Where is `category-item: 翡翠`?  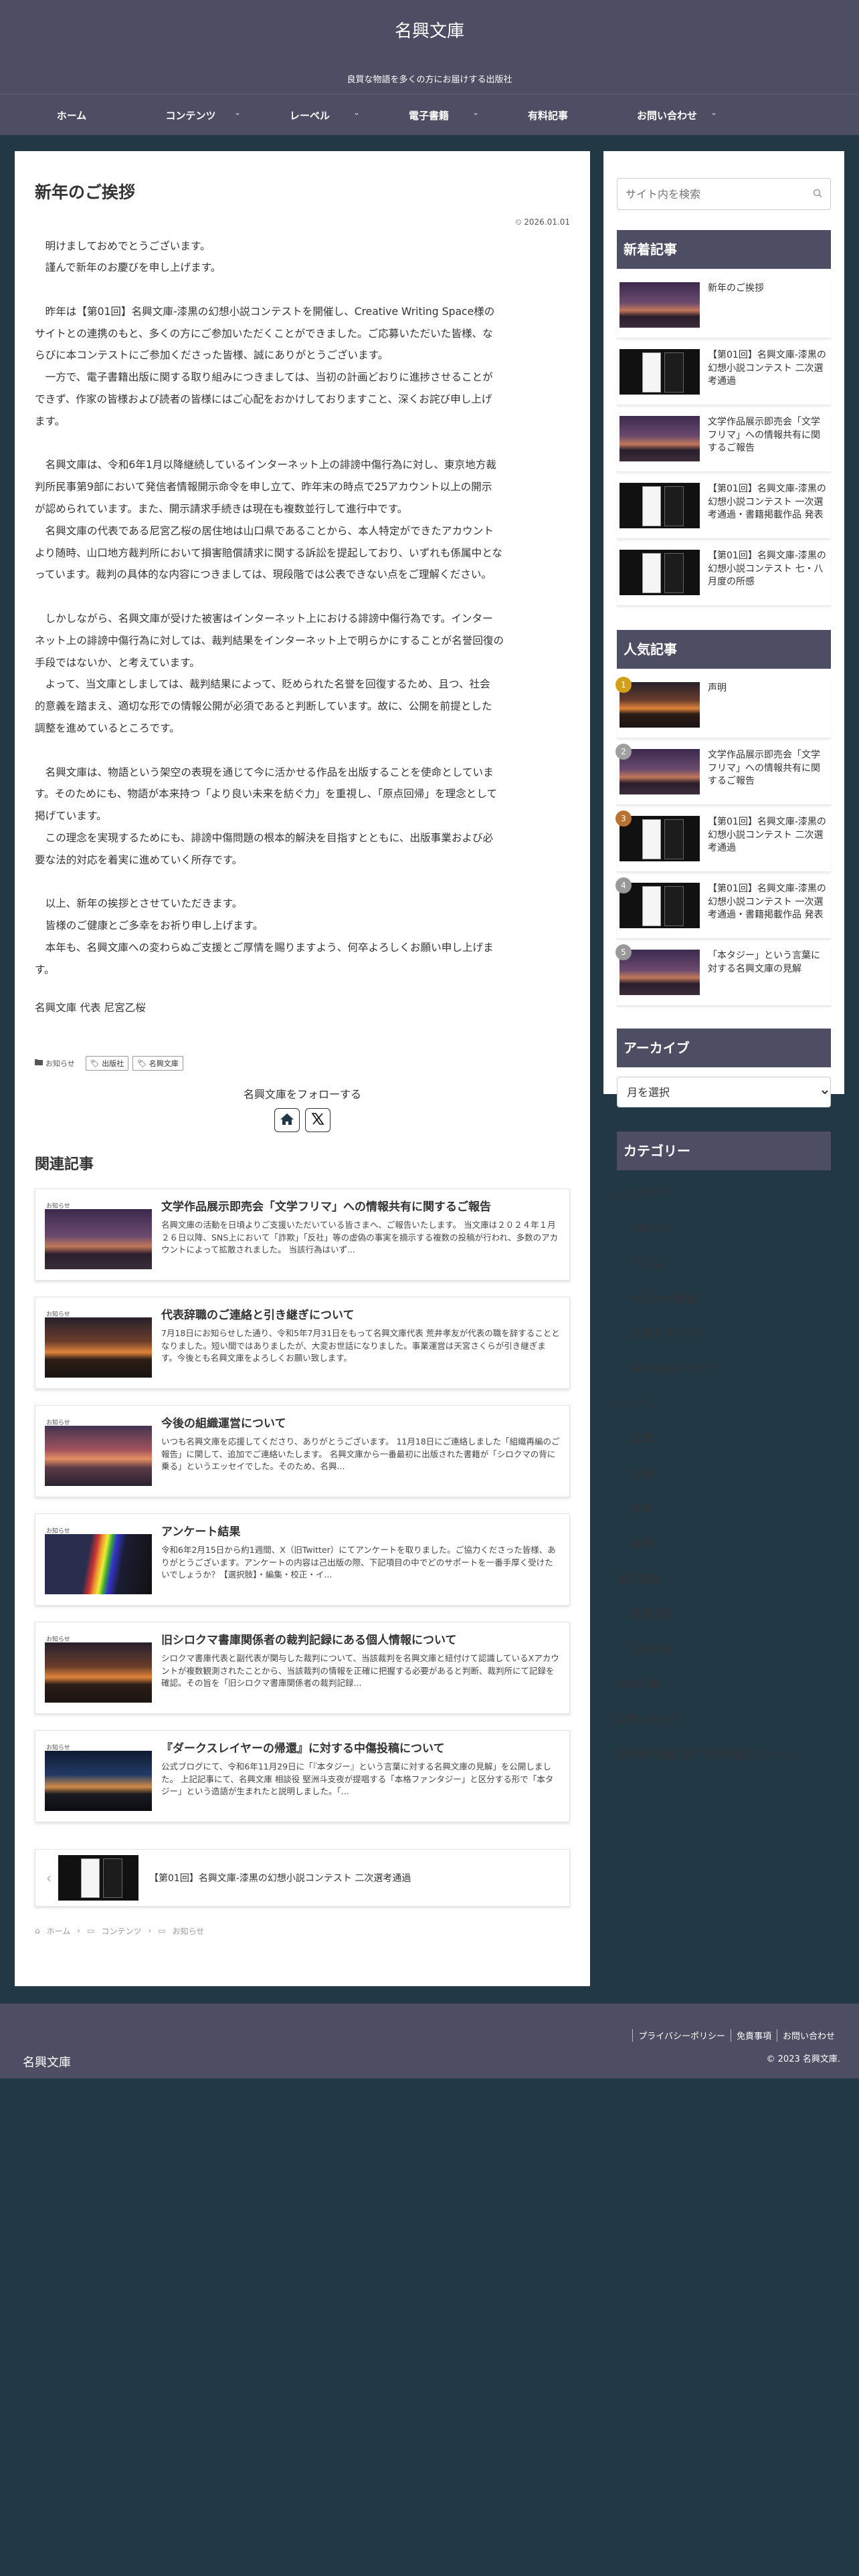
category-item: 翡翠 is located at coordinates (724, 1509).